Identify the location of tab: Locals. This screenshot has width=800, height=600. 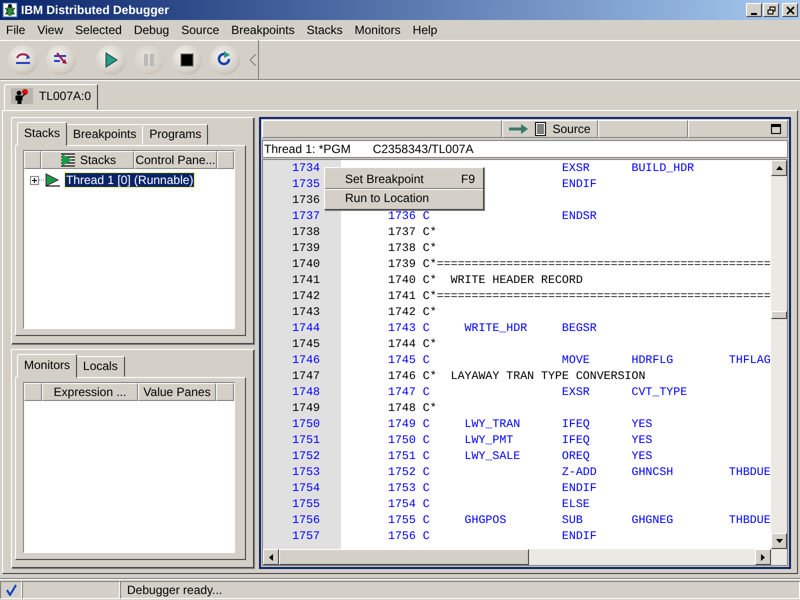
(100, 366).